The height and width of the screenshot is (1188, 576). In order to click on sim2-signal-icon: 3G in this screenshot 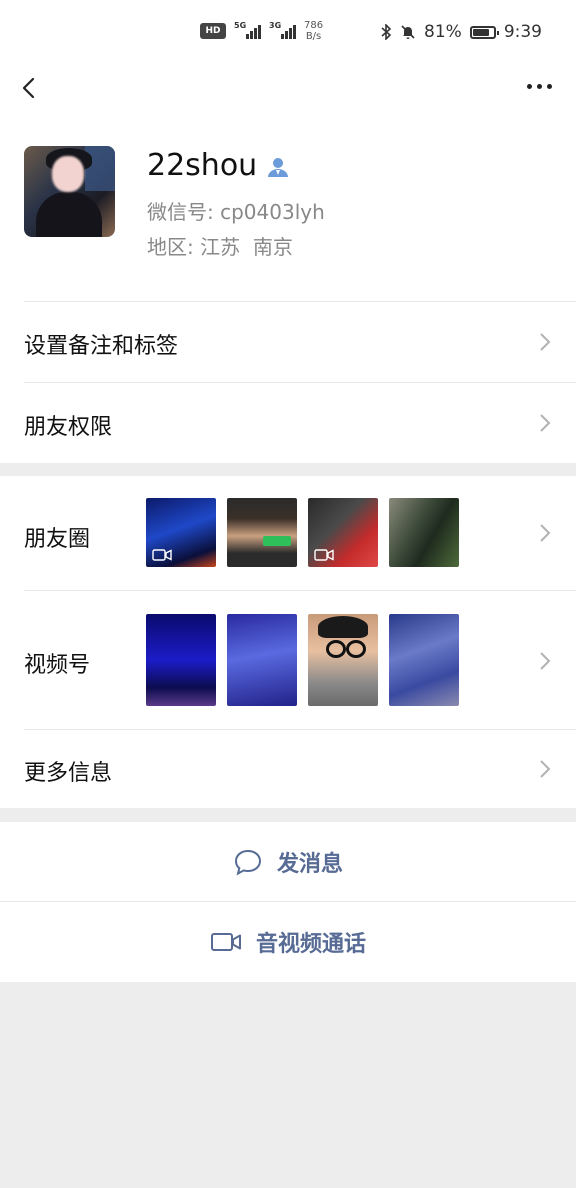, I will do `click(282, 30)`.